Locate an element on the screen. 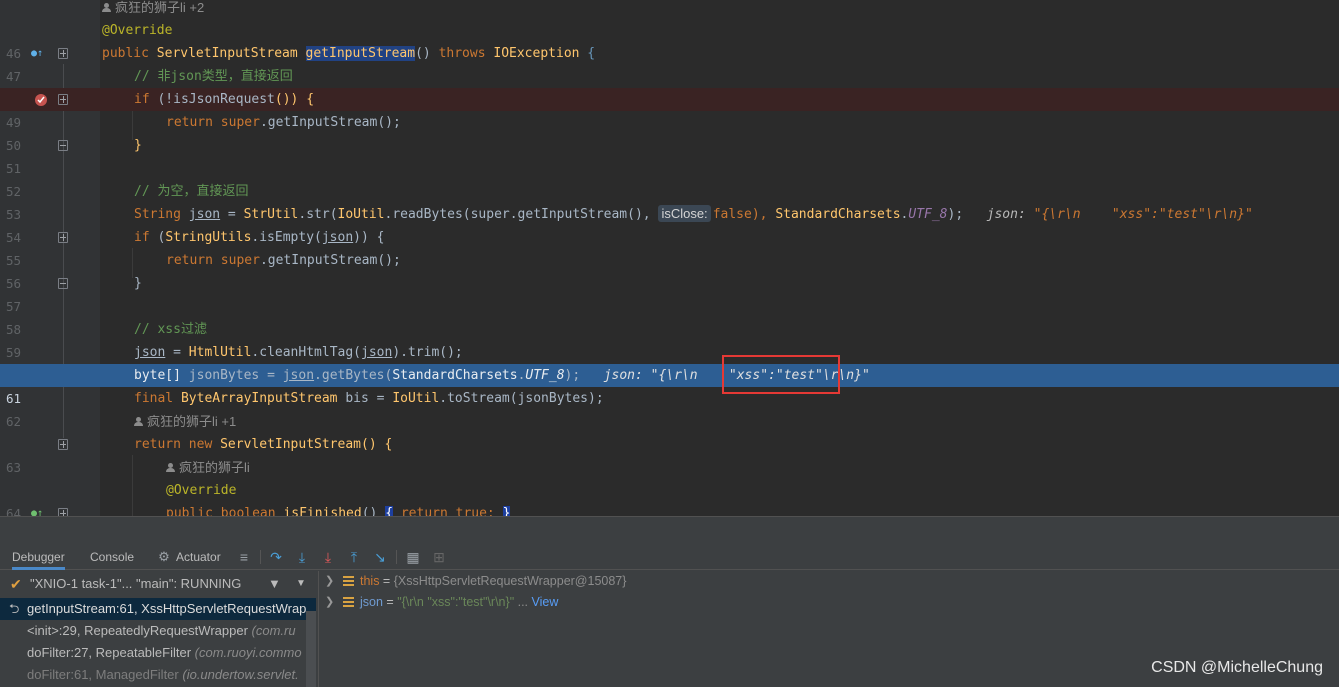  code-line-48: 48 // 非json类型，直接返回 is located at coordinates (669, 86).